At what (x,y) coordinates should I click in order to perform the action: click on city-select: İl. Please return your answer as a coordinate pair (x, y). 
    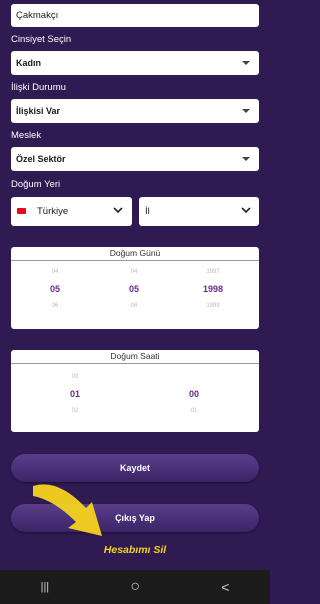
    Looking at the image, I should click on (199, 211).